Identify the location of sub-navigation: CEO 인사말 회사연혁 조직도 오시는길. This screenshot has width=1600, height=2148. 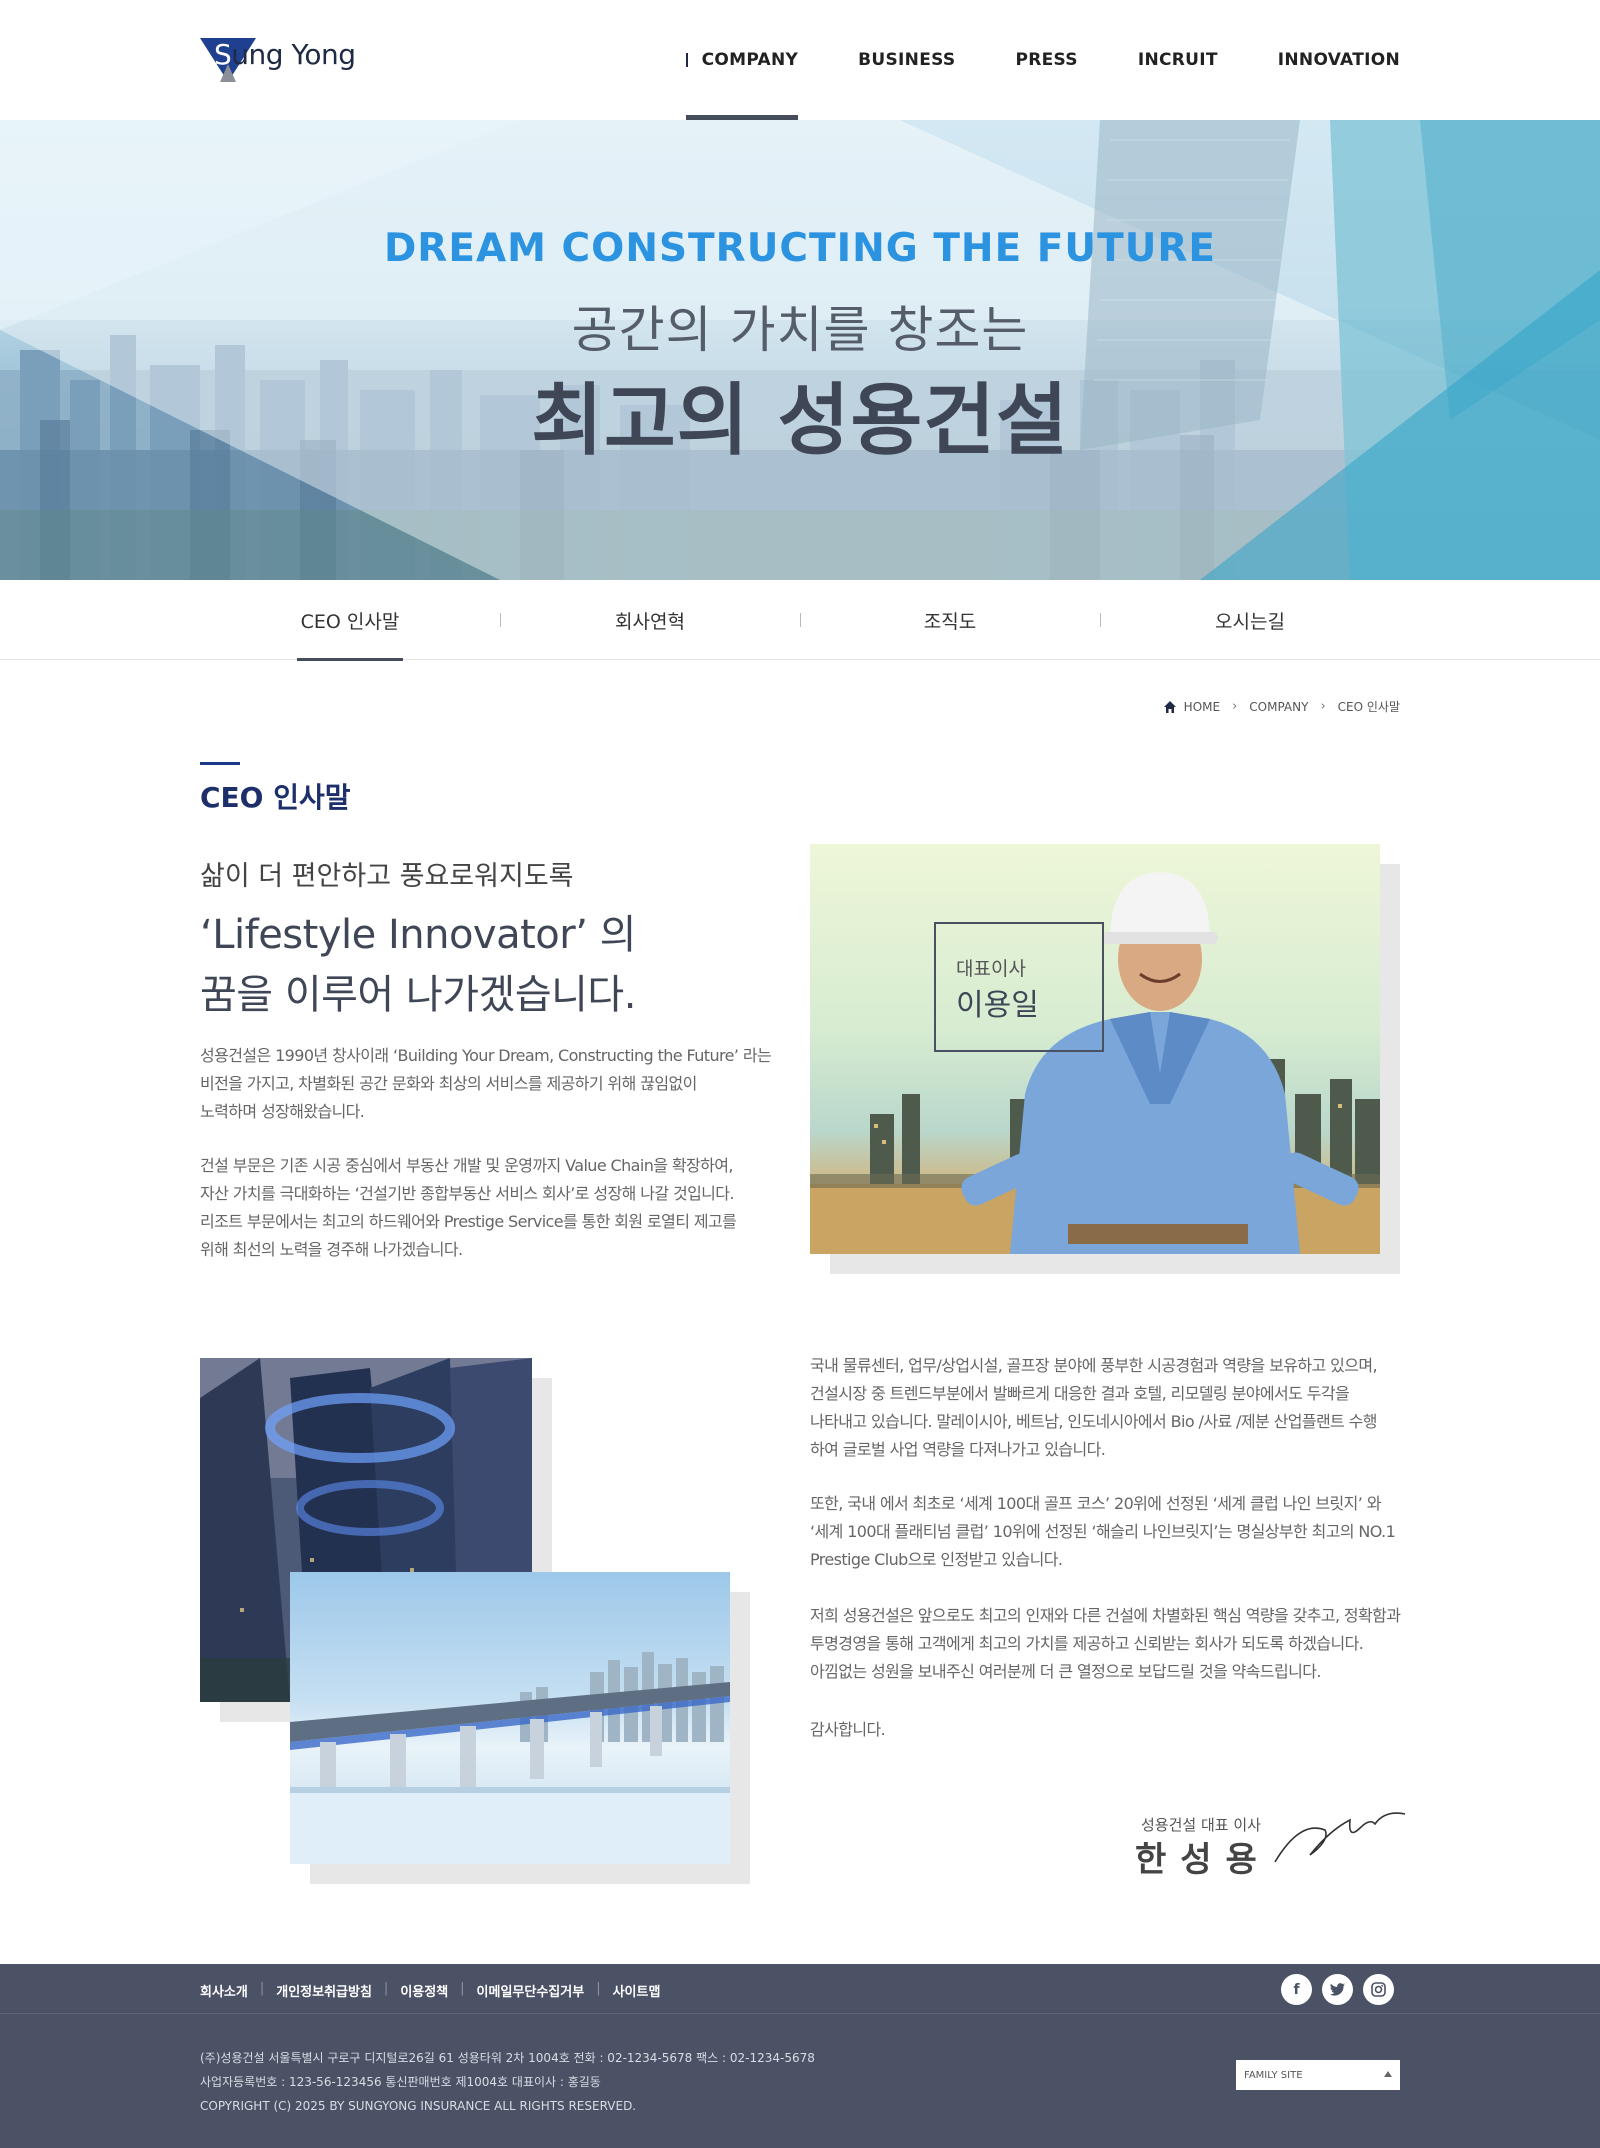
(800, 620).